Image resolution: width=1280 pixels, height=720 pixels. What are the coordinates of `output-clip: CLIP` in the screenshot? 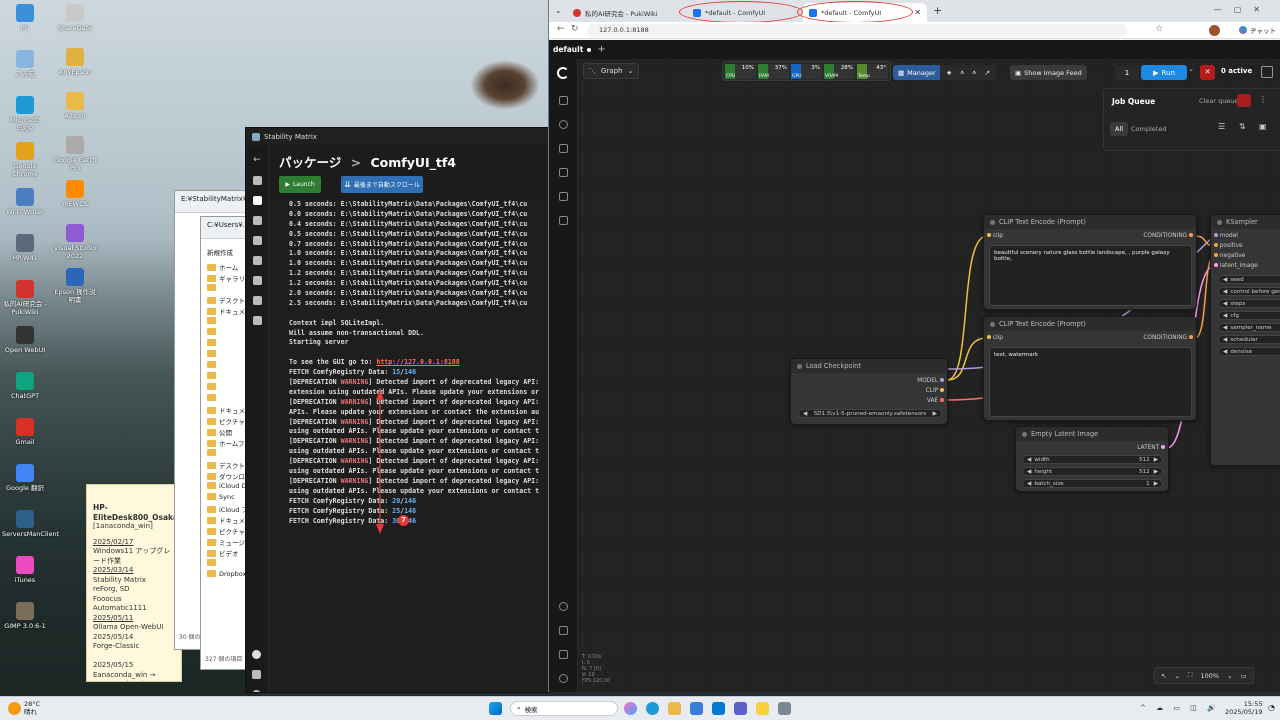 It's located at (935, 391).